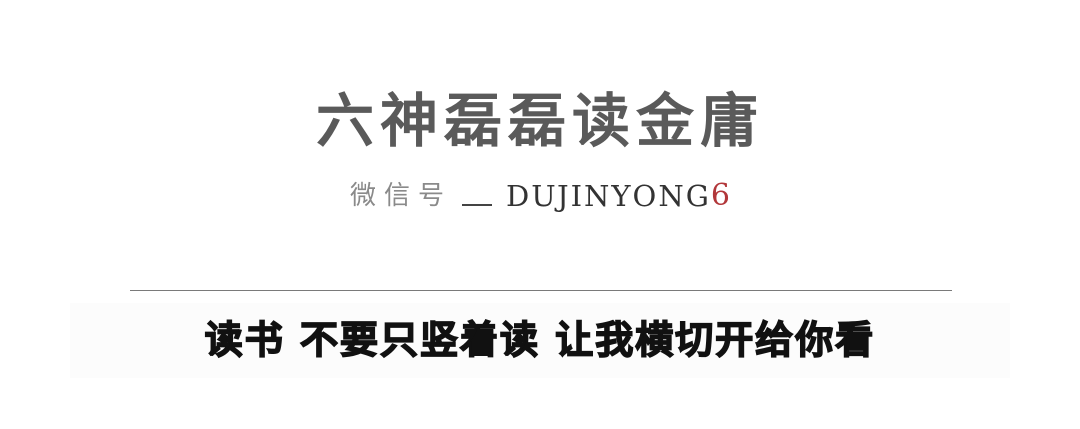 This screenshot has width=1080, height=429. I want to click on page-title: 六神磊磊读金庸, so click(539, 121).